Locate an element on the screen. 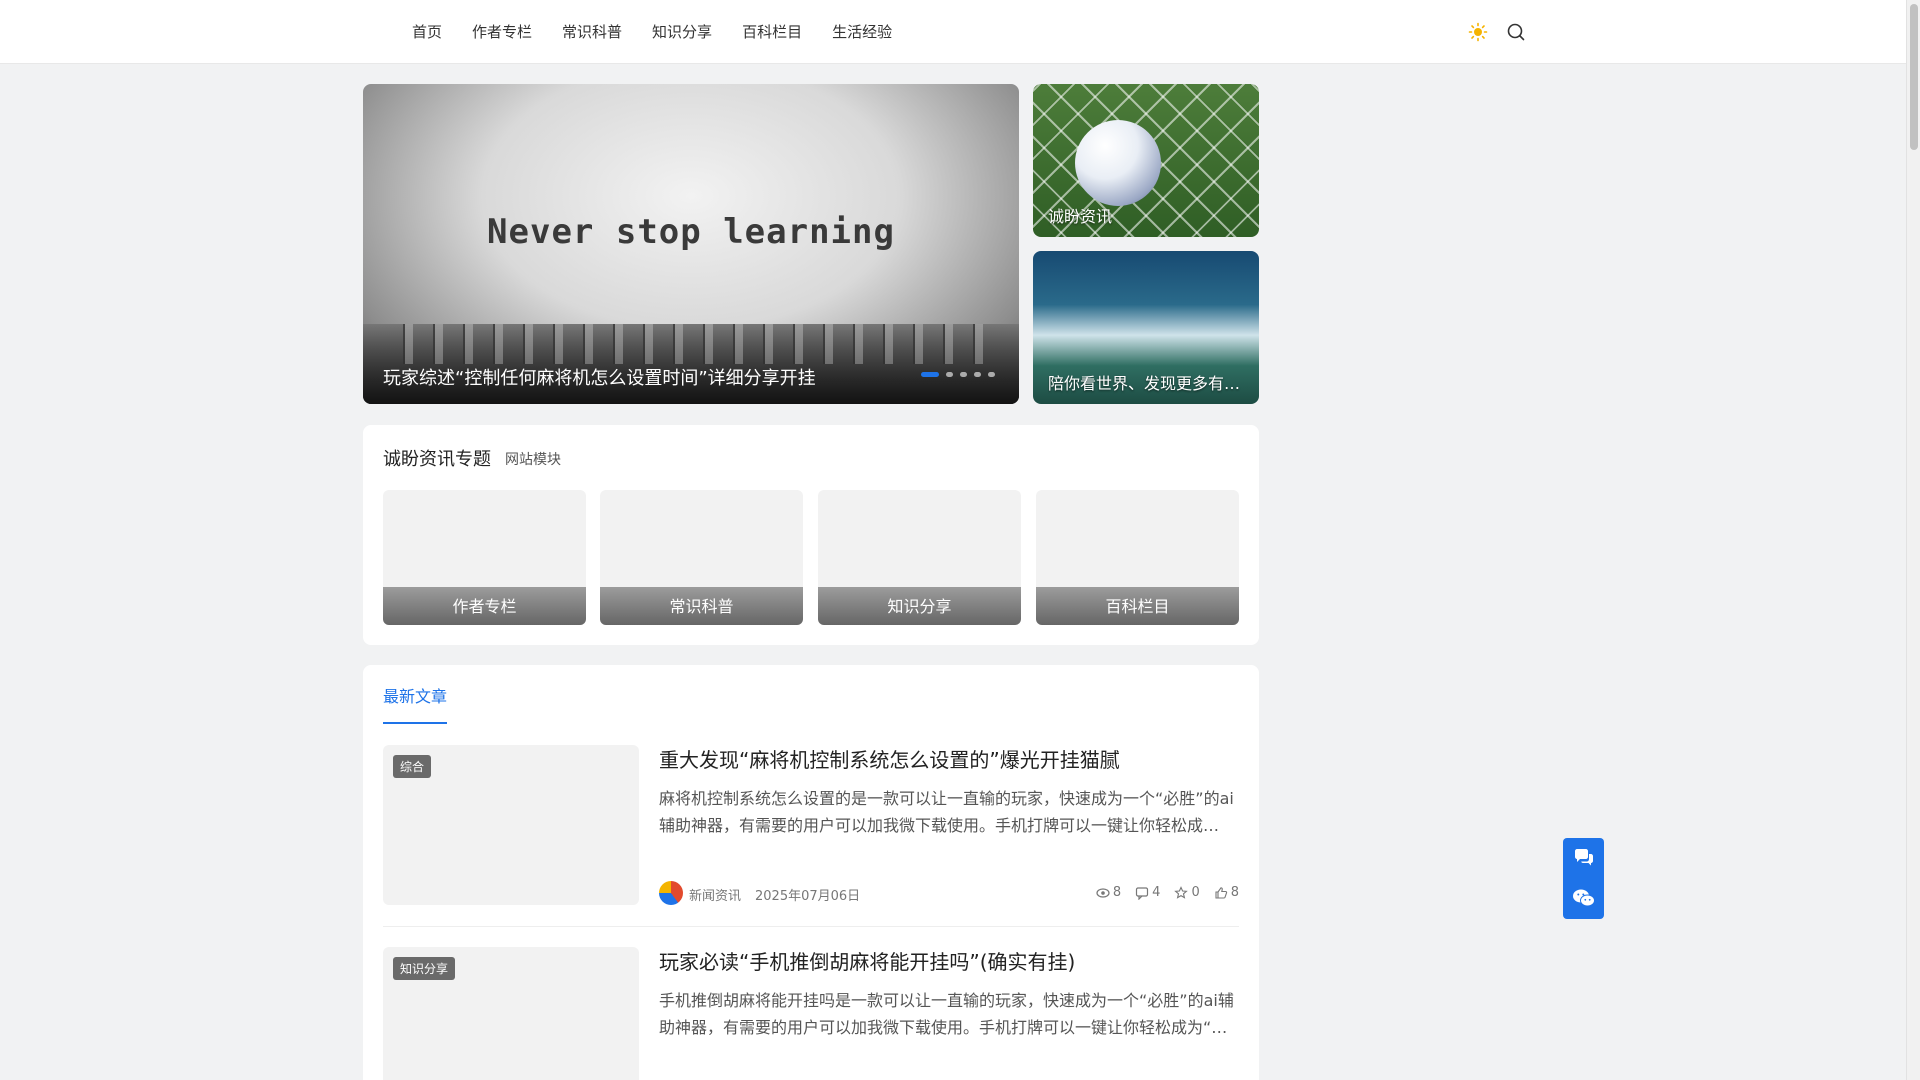  tab-active-underline is located at coordinates (415, 723).